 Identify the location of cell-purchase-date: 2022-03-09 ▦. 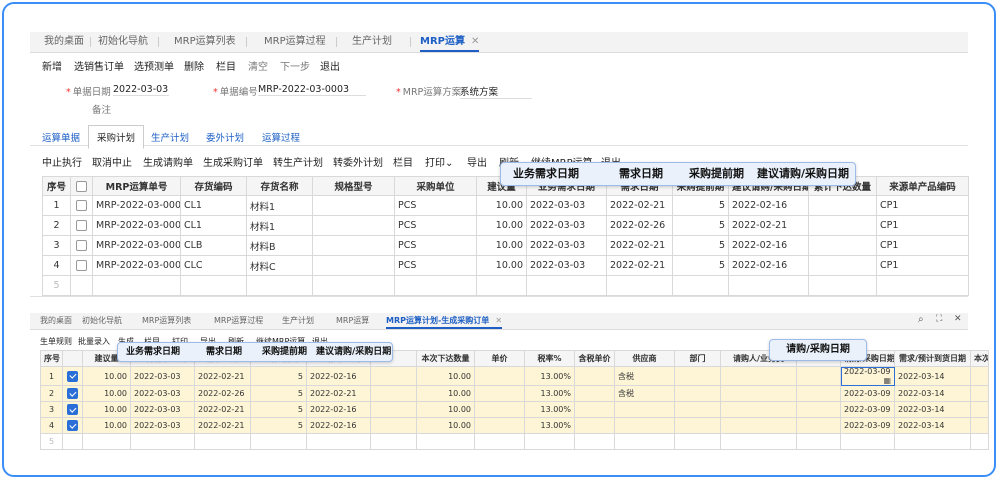
(867, 376).